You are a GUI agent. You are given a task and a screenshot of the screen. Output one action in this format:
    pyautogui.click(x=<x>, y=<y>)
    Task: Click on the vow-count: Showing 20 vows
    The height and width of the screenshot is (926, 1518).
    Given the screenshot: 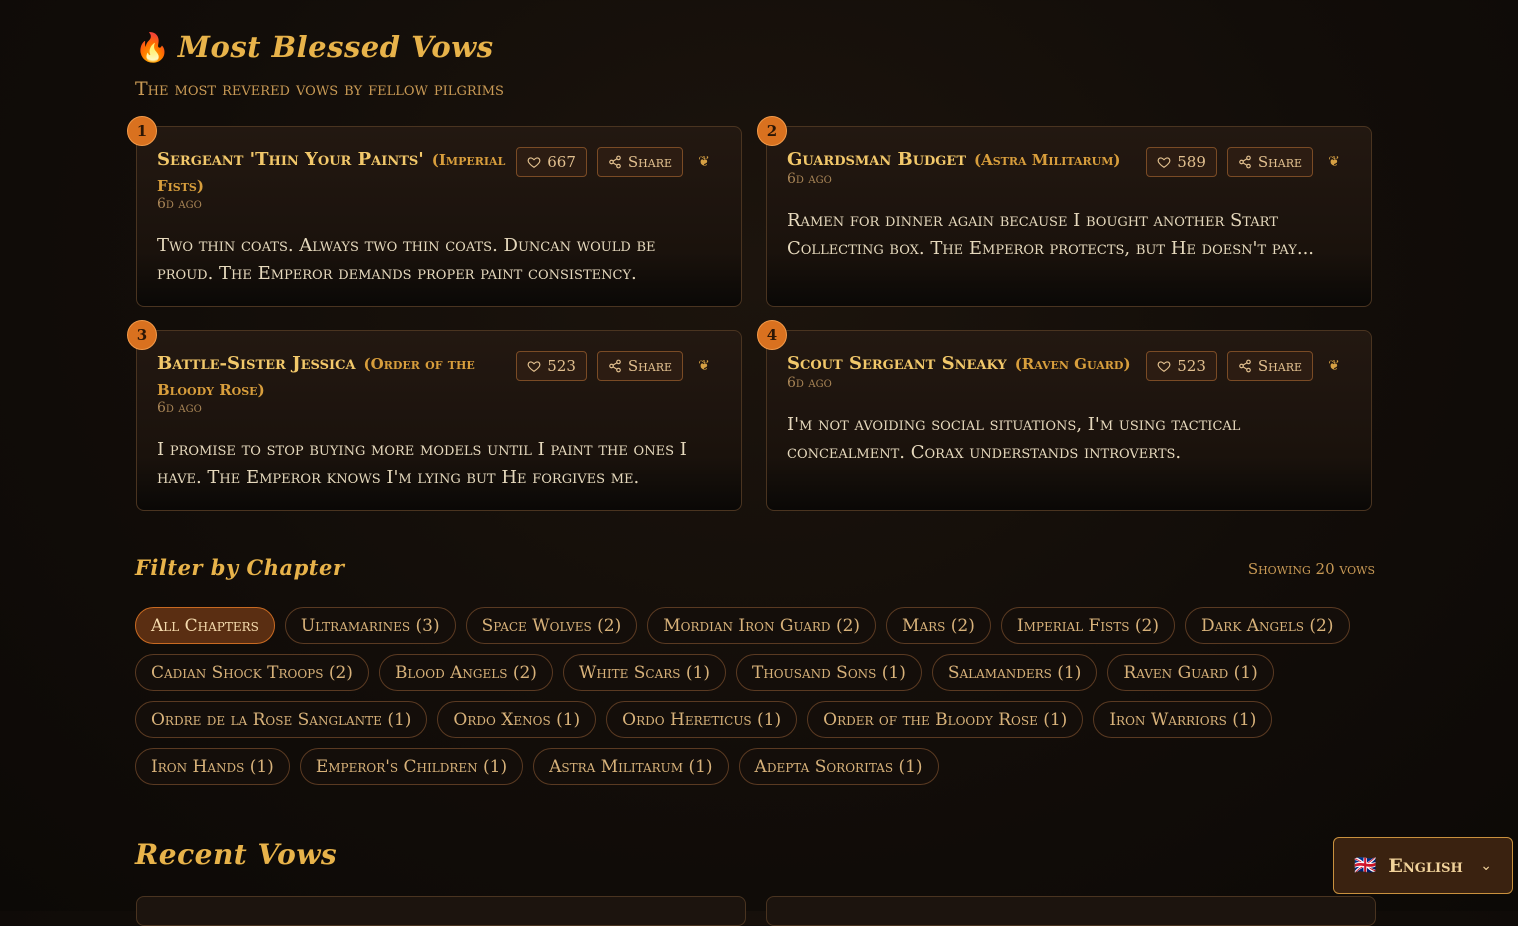 What is the action you would take?
    pyautogui.click(x=1311, y=569)
    